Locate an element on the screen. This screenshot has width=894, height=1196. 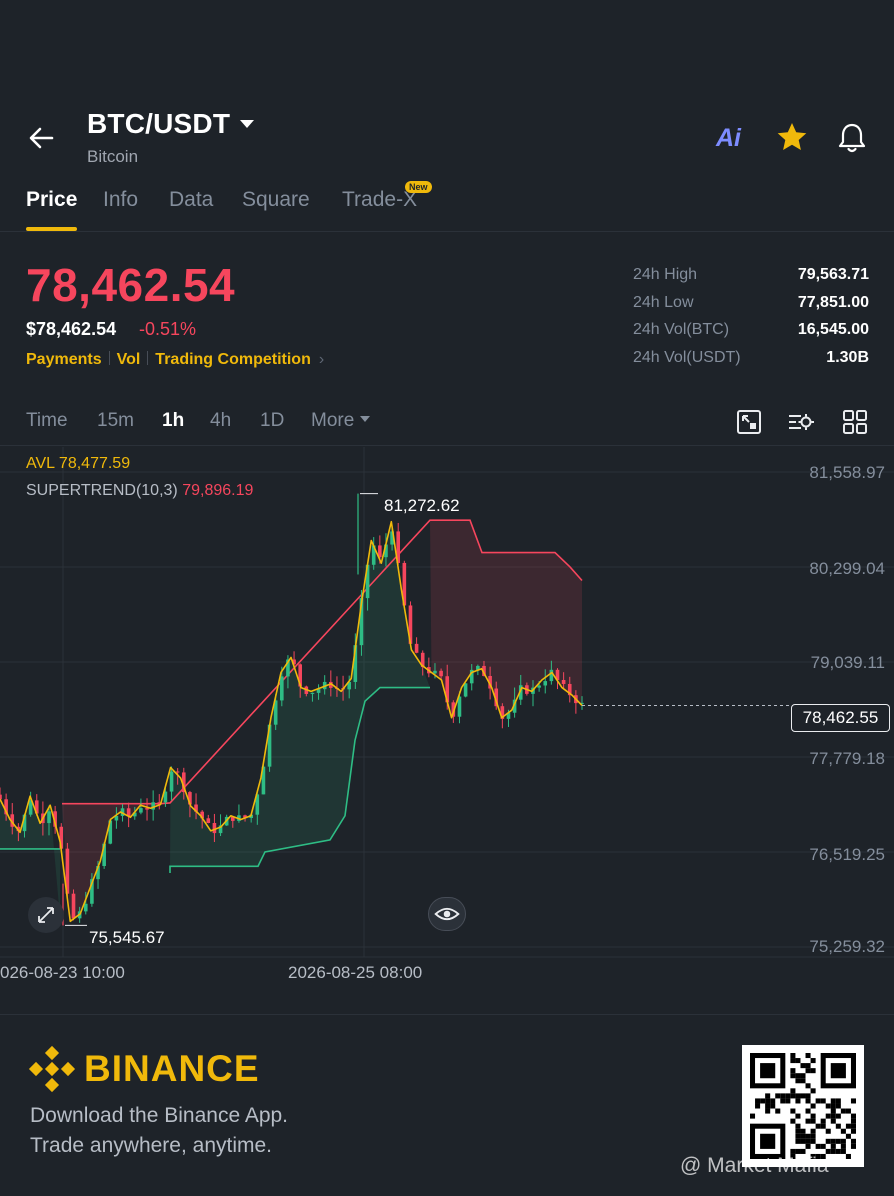
chevron-right-icon: › is located at coordinates (321, 359).